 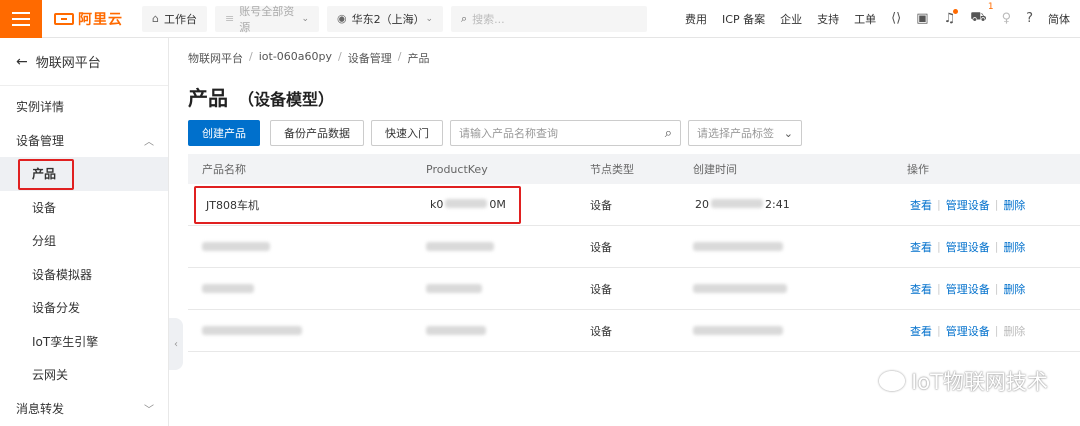 I want to click on created-time: 20 2:41, so click(x=742, y=204).